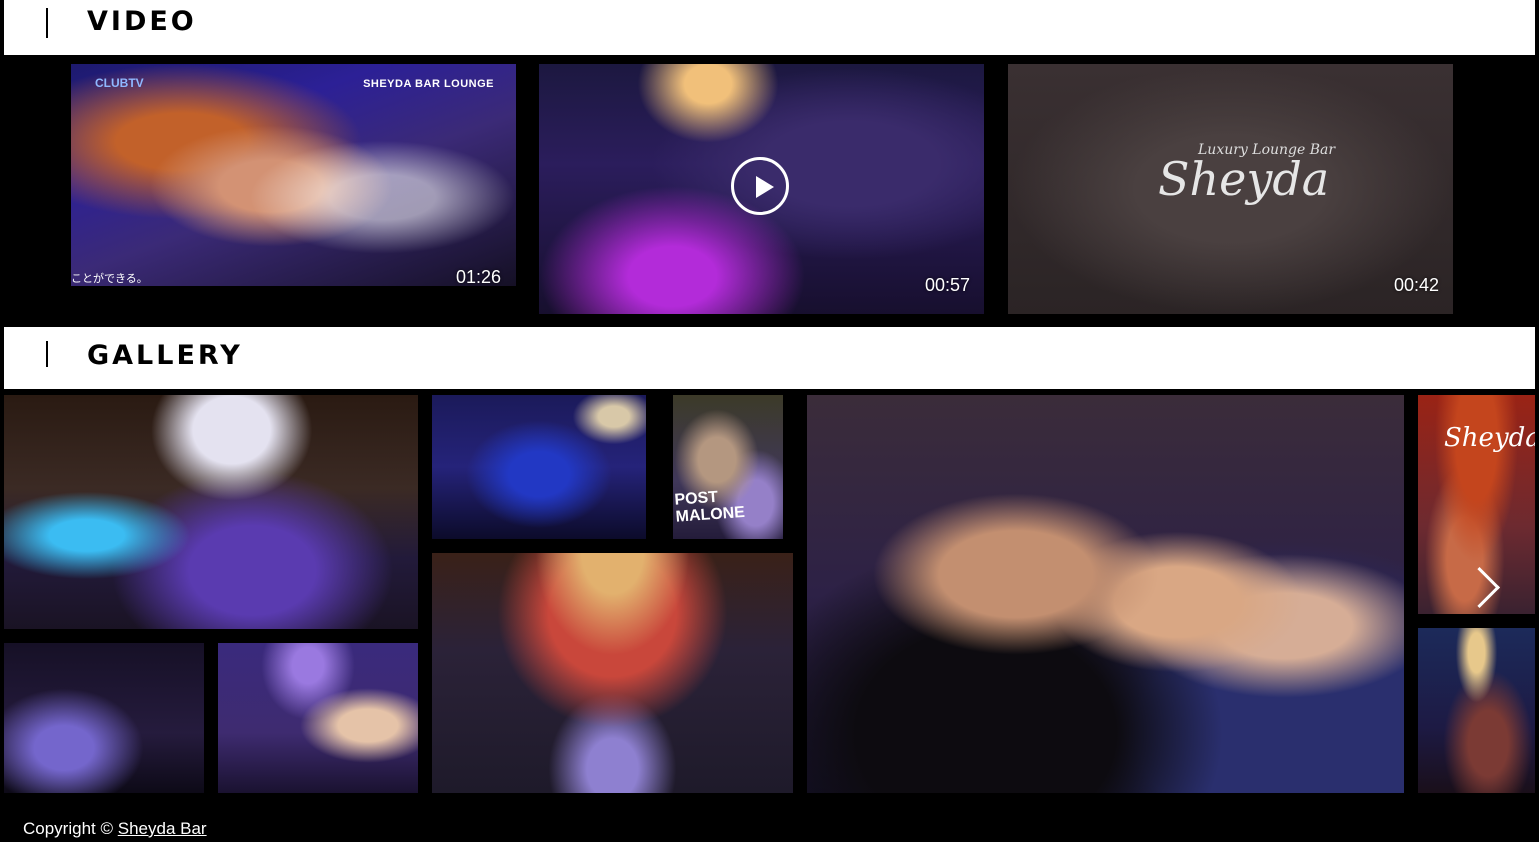 Image resolution: width=1539 pixels, height=842 pixels. Describe the element at coordinates (760, 186) in the screenshot. I see `play-icon` at that location.